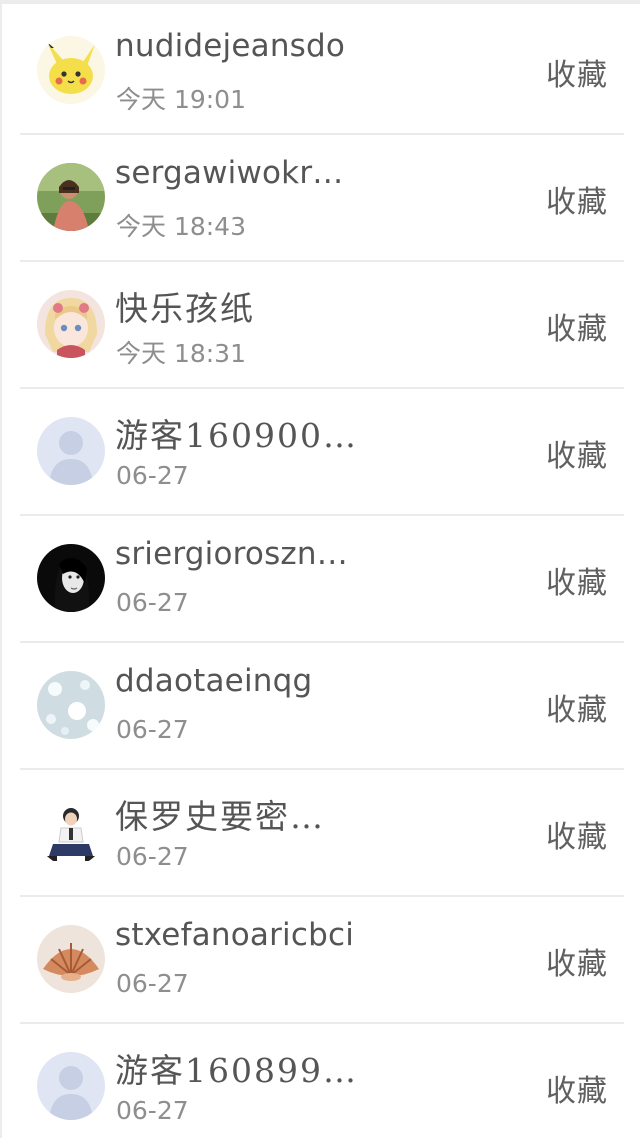 Image resolution: width=640 pixels, height=1138 pixels. I want to click on user-name: ddaotaeinqg, so click(214, 681).